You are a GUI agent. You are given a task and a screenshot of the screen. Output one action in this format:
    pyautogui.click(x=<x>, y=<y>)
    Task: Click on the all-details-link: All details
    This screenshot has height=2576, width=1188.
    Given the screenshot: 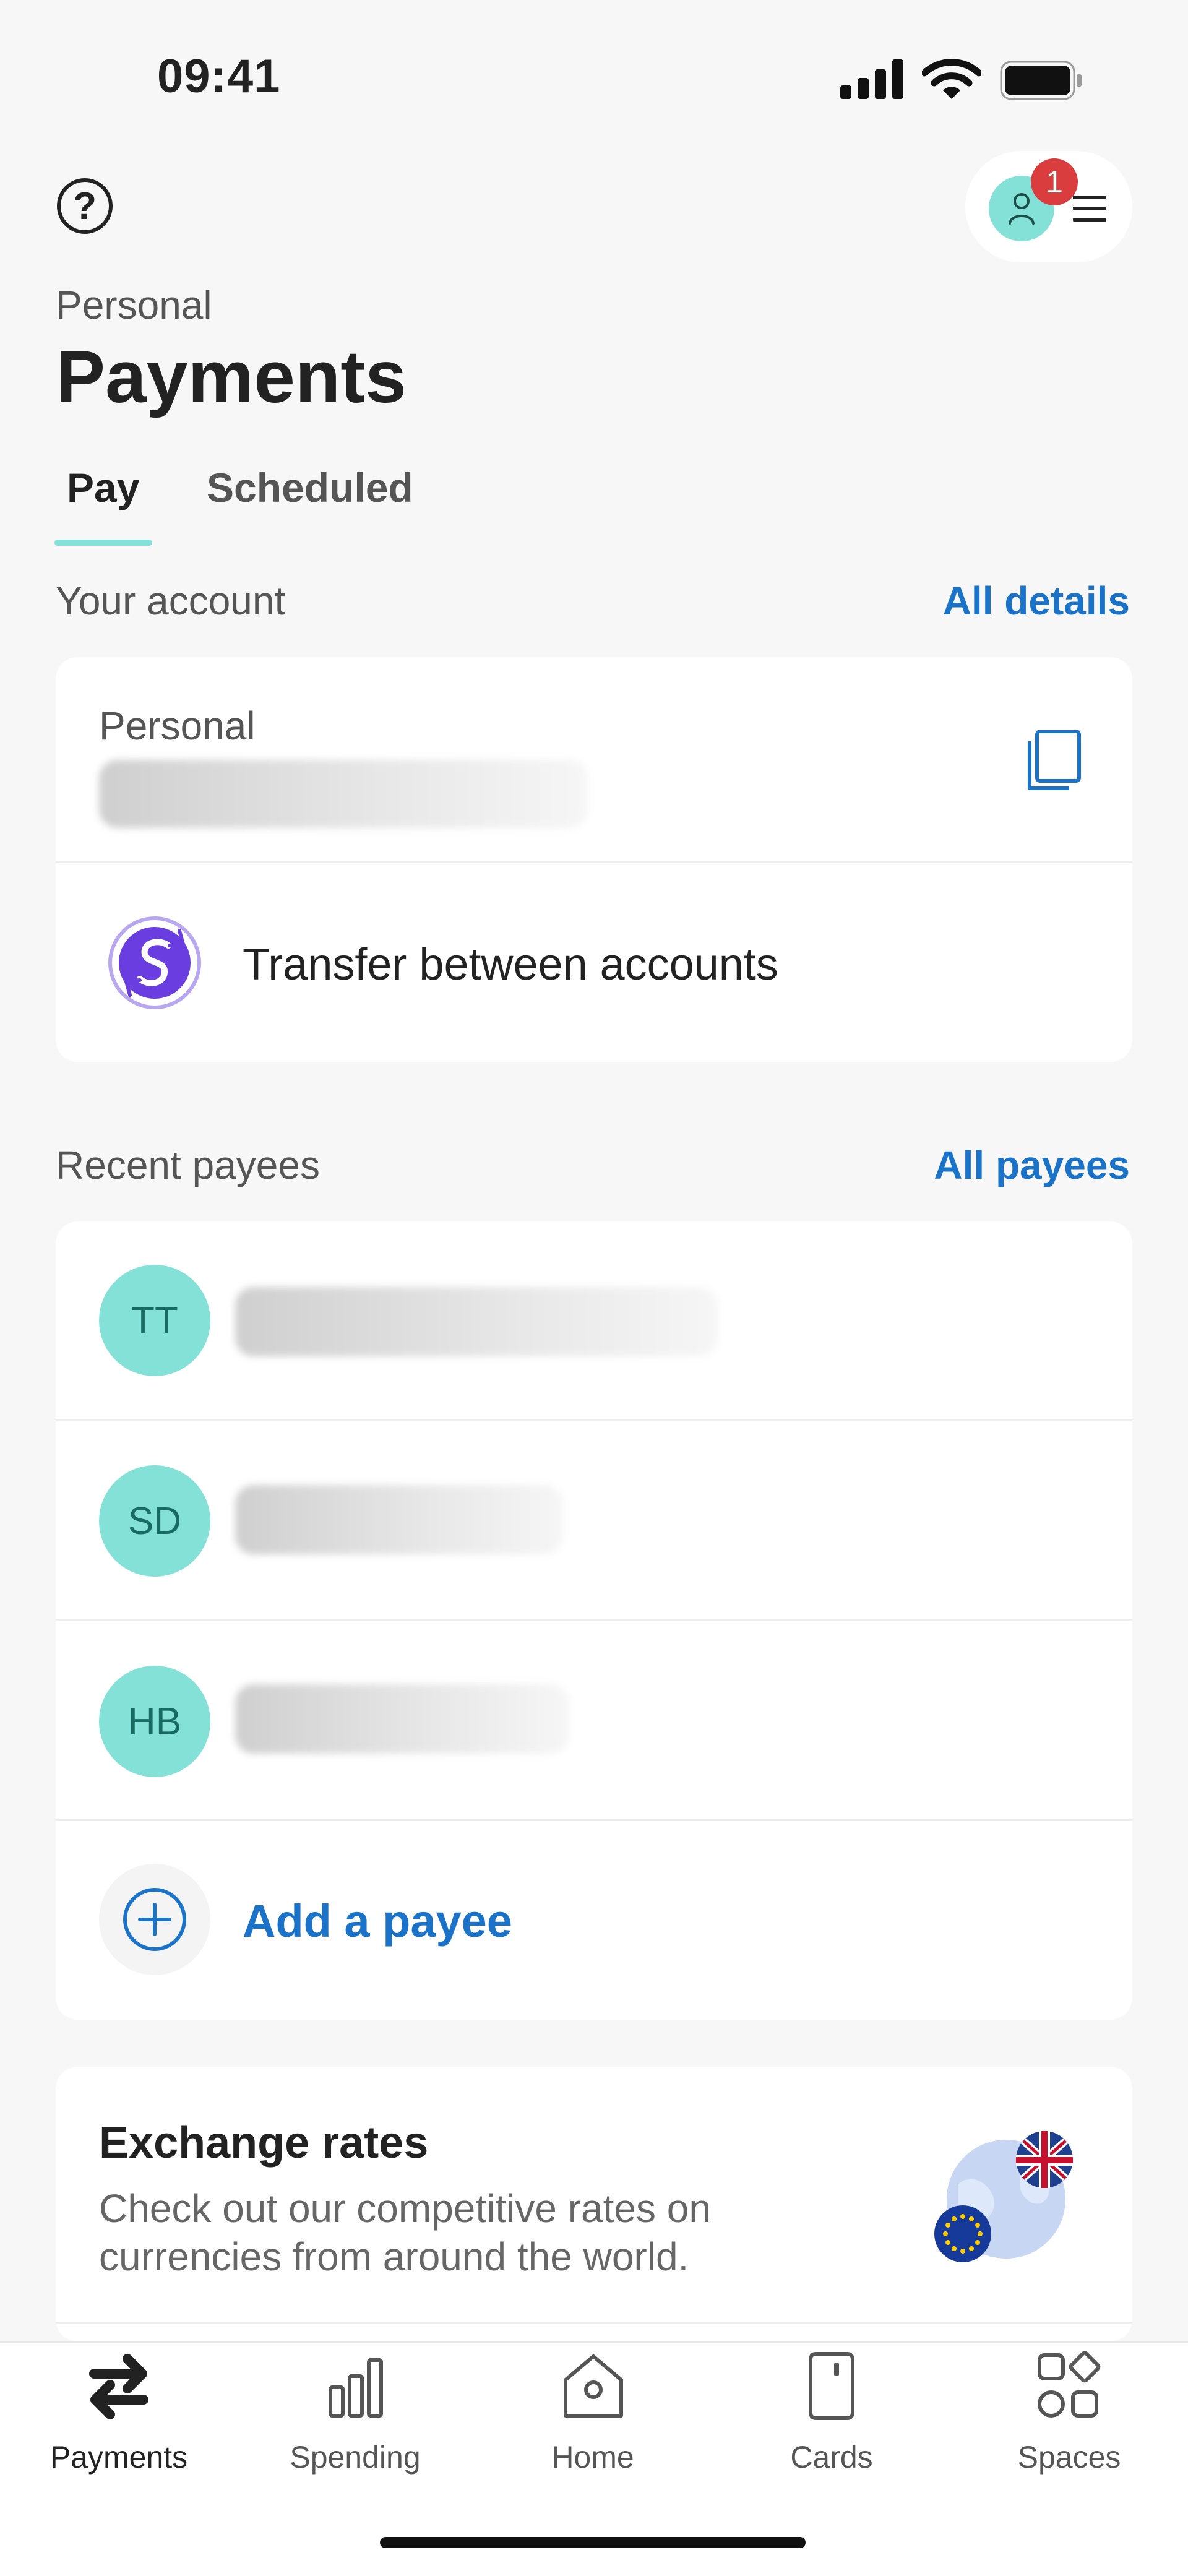 What is the action you would take?
    pyautogui.click(x=1036, y=601)
    